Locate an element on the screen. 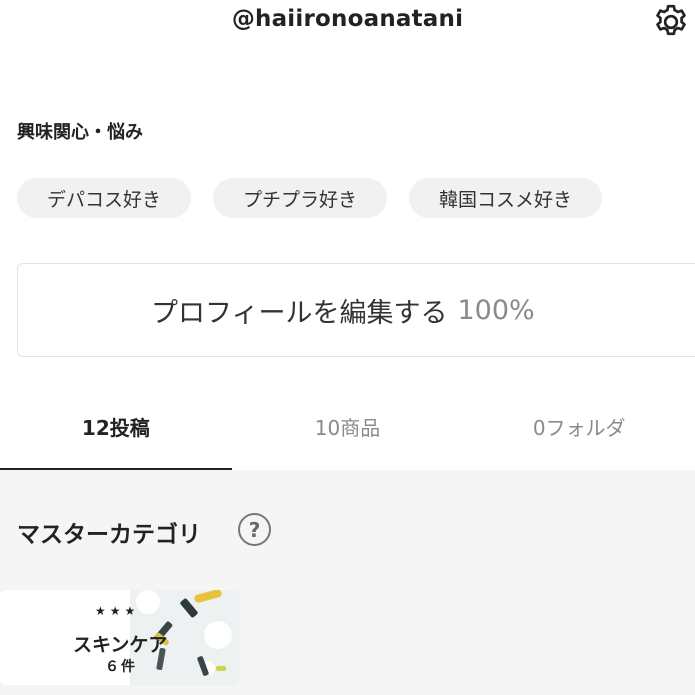 The image size is (695, 695). edit-profile-label: プロフィールを編集する is located at coordinates (299, 313).